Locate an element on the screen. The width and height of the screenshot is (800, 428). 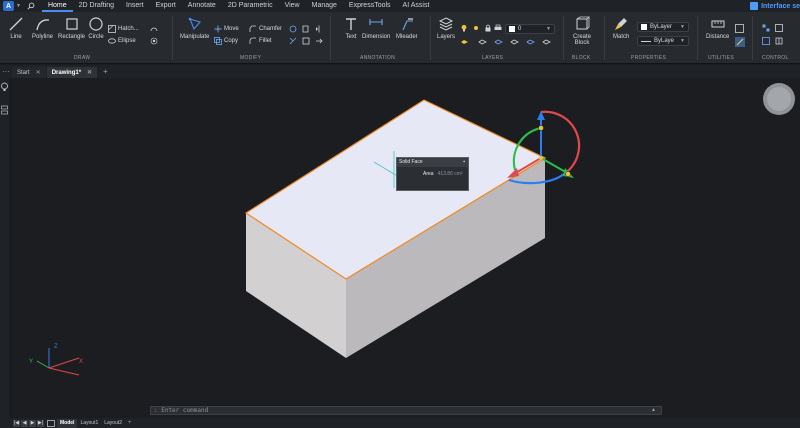
grid-icon is located at coordinates (766, 28).